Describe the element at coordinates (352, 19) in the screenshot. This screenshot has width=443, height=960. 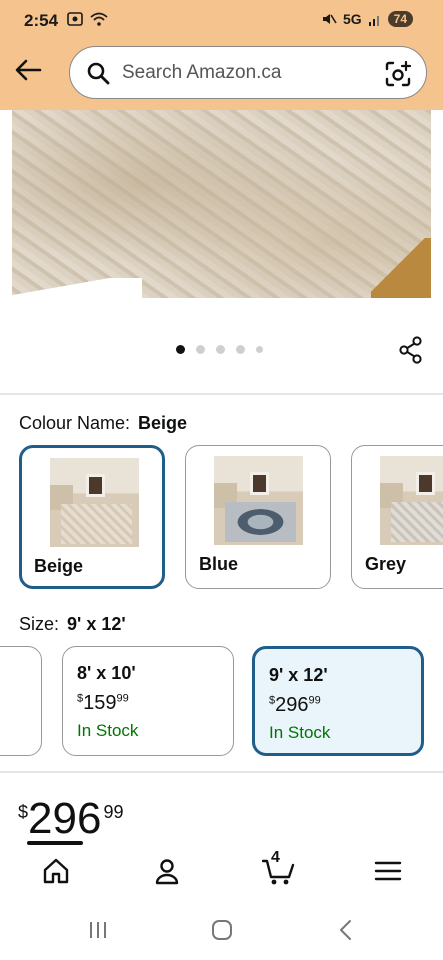
I see `network-type: 5G` at that location.